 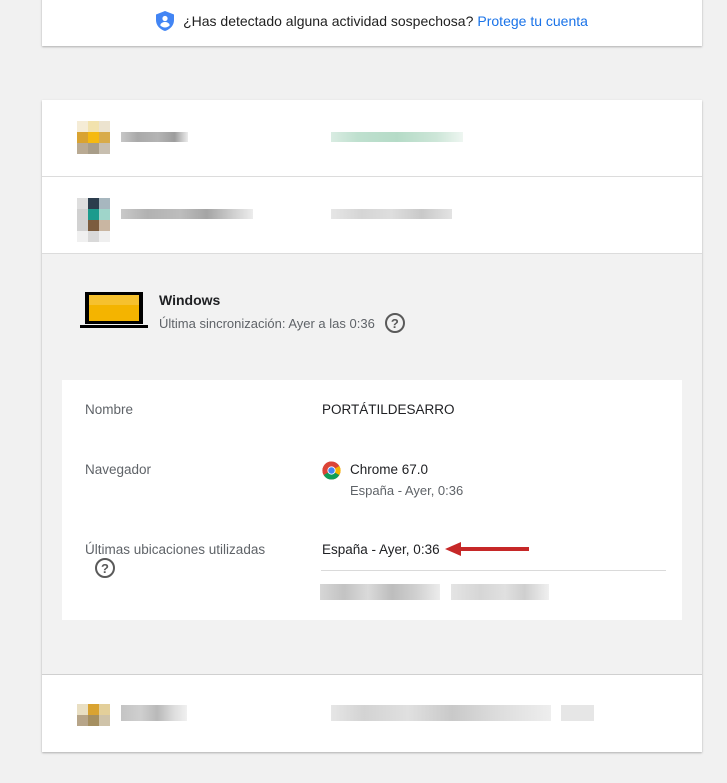 I want to click on device-last-sync: Última sincronización: Ayer a las 0:36 ?, so click(x=282, y=323).